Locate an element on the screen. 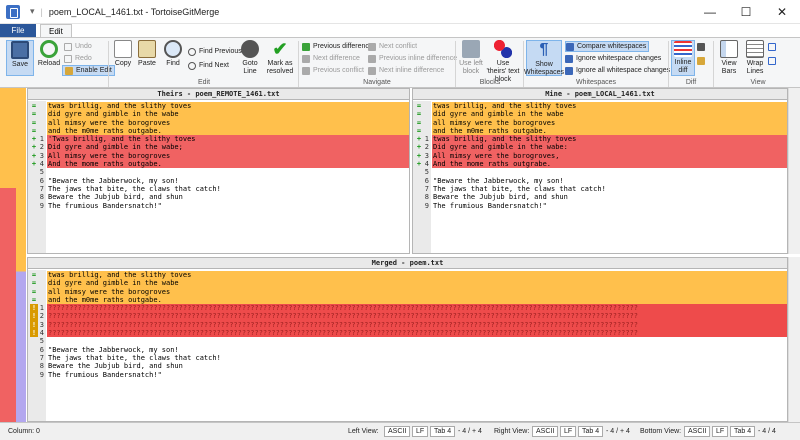  maximize-button: ☐ is located at coordinates (746, 12).